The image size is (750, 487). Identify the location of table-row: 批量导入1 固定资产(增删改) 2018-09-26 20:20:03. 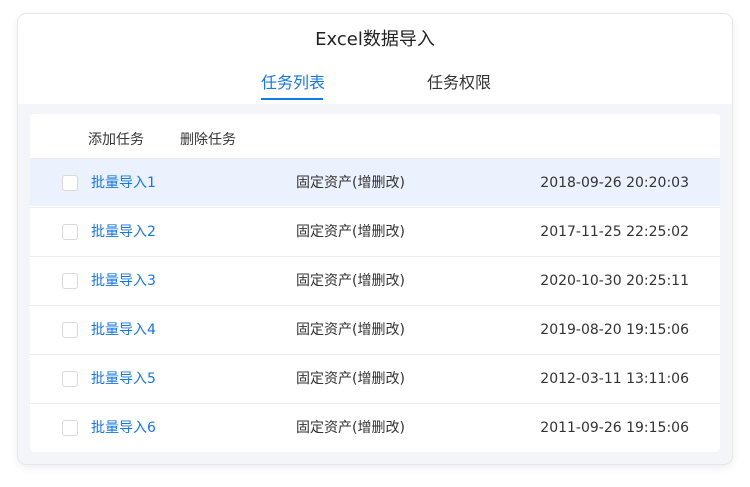
(375, 182).